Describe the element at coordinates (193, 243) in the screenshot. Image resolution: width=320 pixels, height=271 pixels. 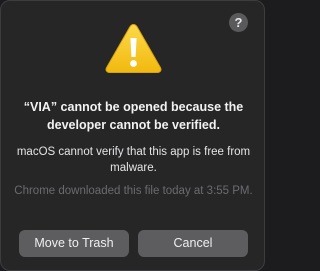
I see `cancel-button: Cancel` at that location.